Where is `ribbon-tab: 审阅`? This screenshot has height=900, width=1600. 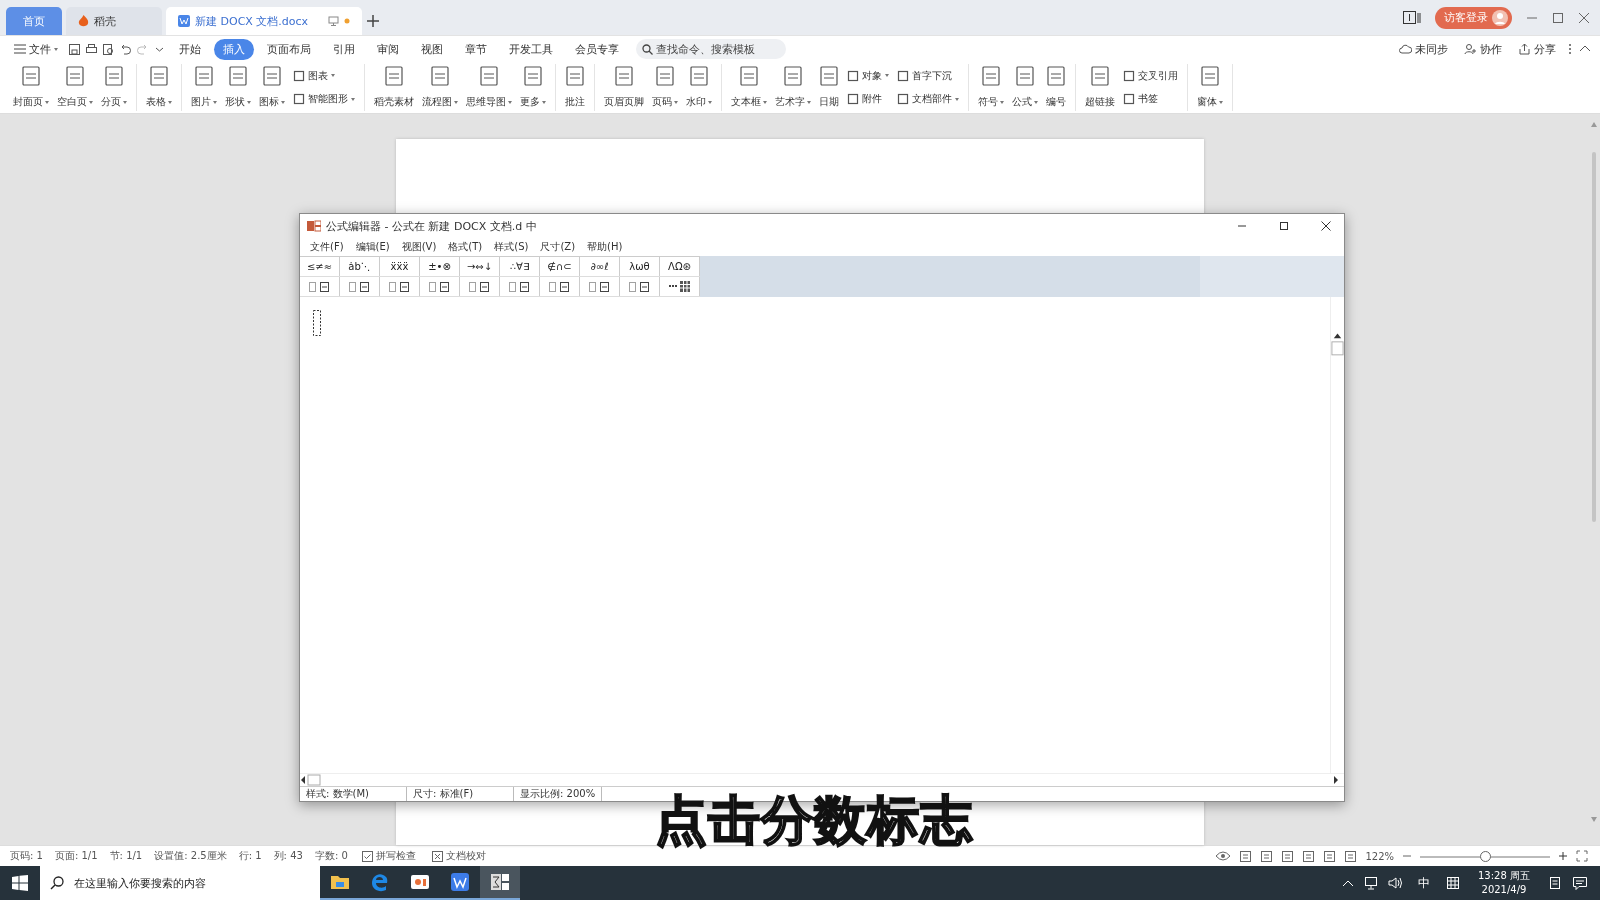
ribbon-tab: 审阅 is located at coordinates (388, 49).